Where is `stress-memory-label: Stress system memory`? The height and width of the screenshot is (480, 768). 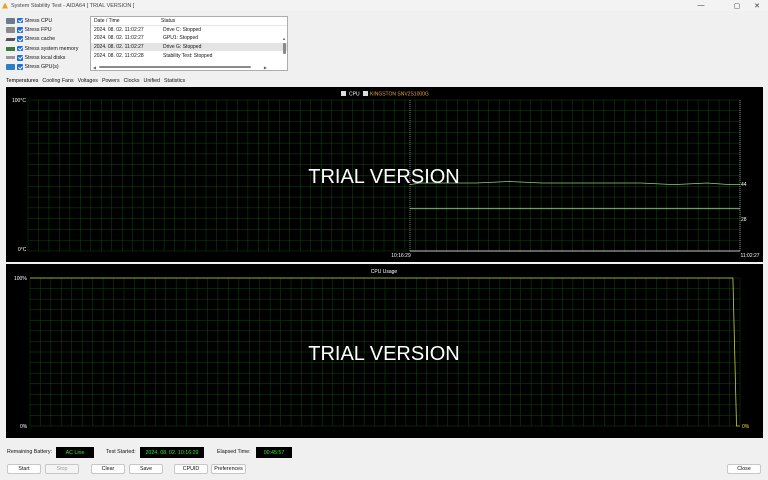 stress-memory-label: Stress system memory is located at coordinates (51, 48).